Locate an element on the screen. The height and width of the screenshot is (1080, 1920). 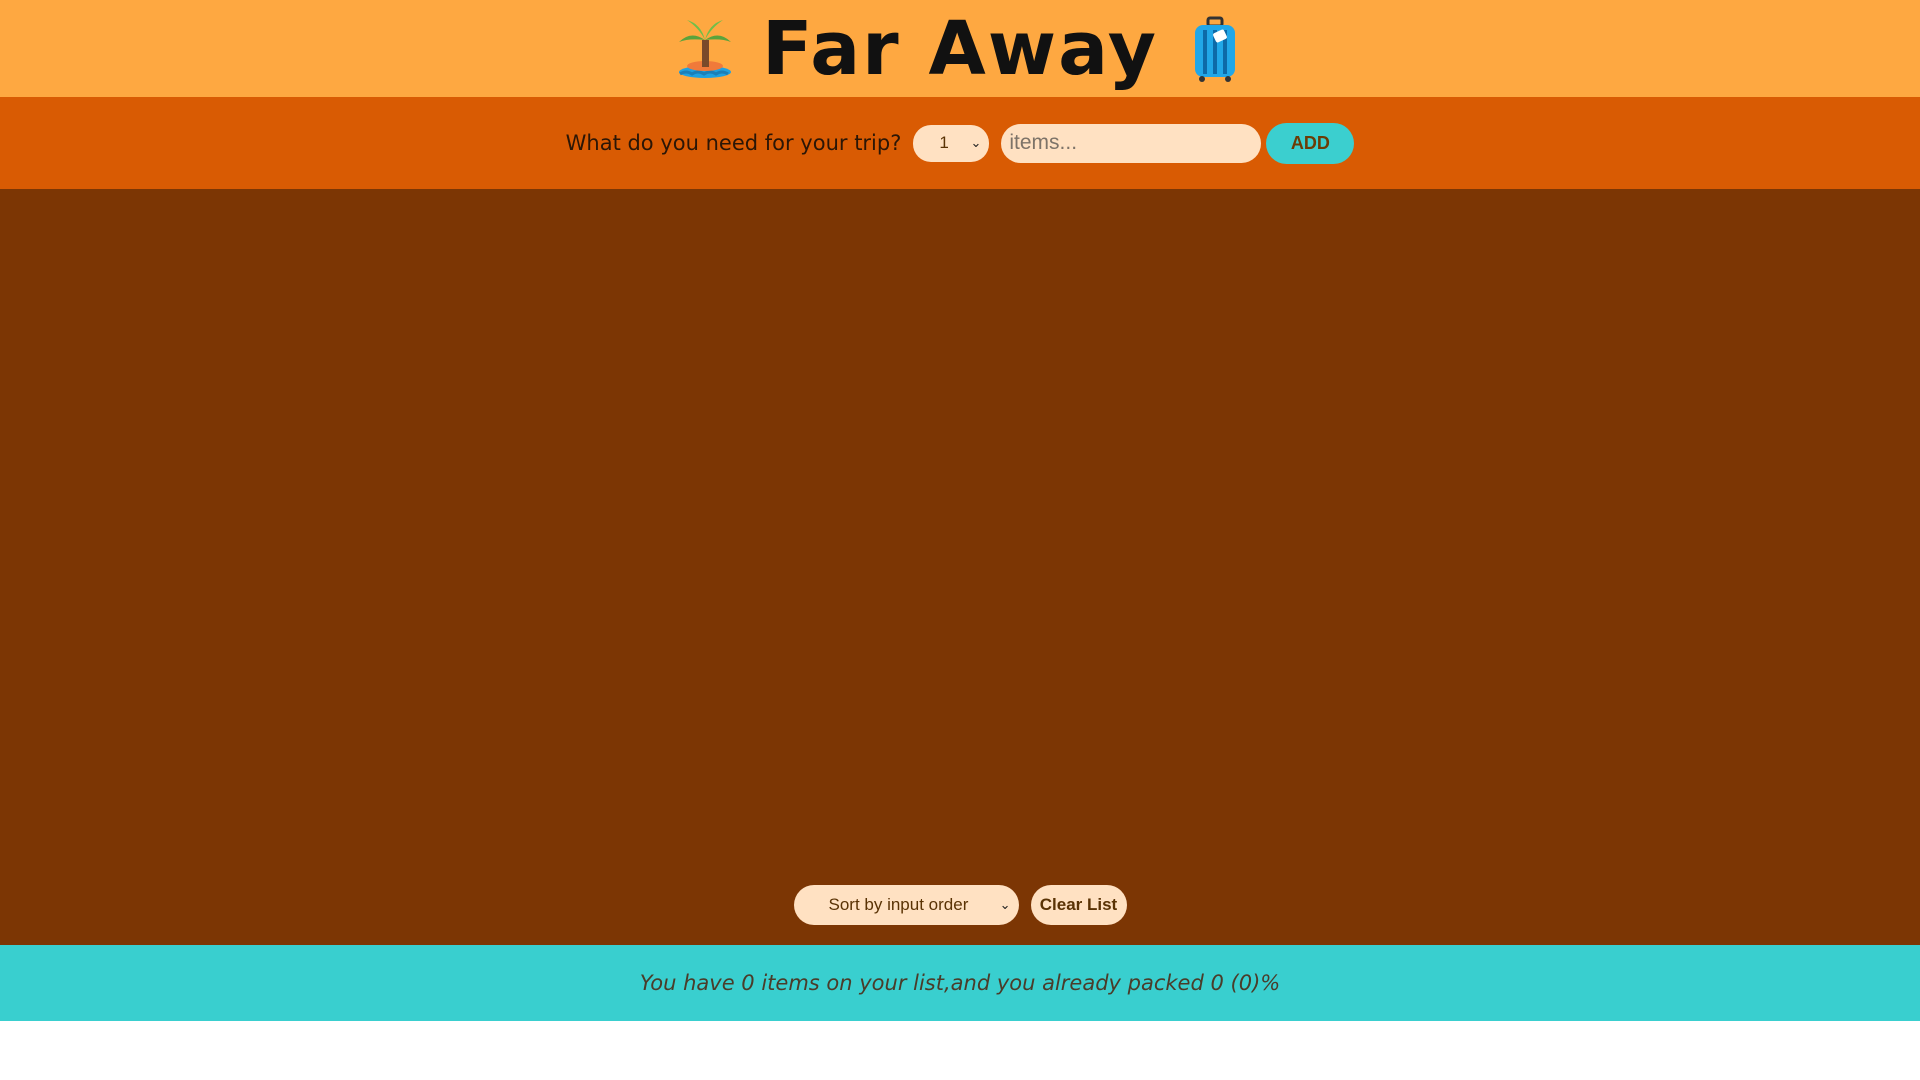
list-actions: Sort by input order ⌄ Clear List is located at coordinates (960, 905).